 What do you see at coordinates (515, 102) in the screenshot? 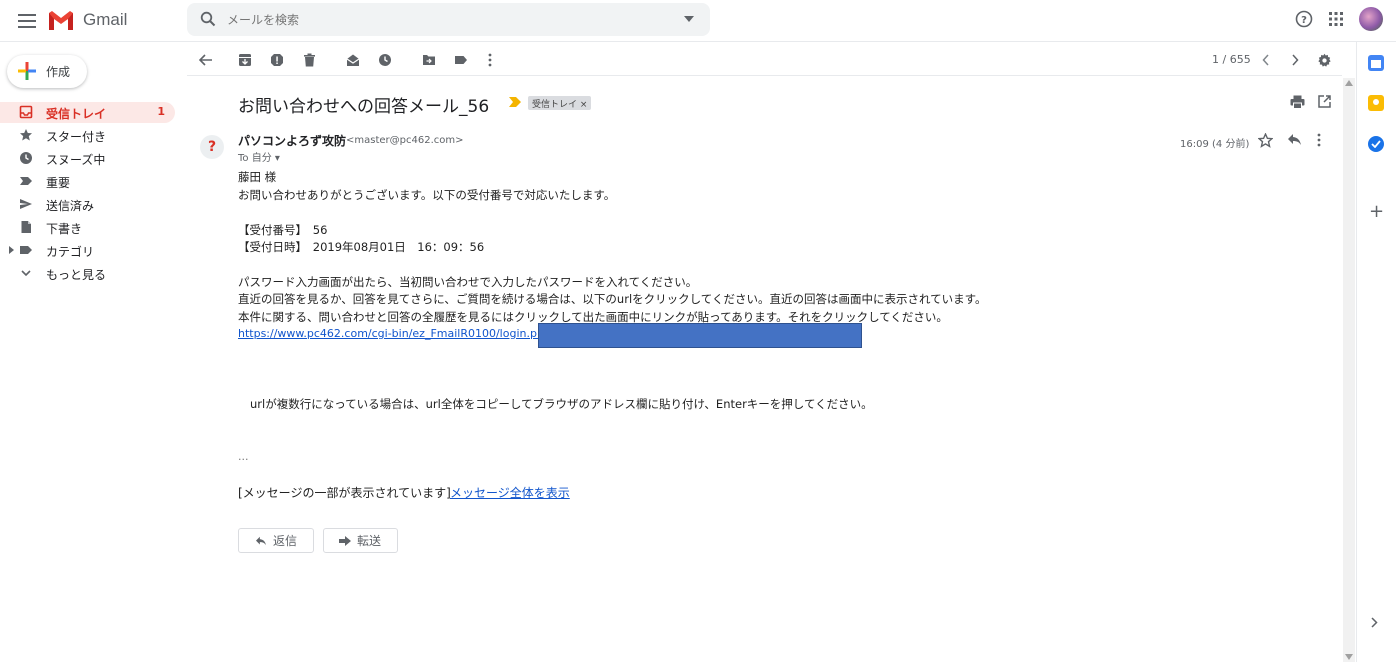
I see `importance-marker-icon` at bounding box center [515, 102].